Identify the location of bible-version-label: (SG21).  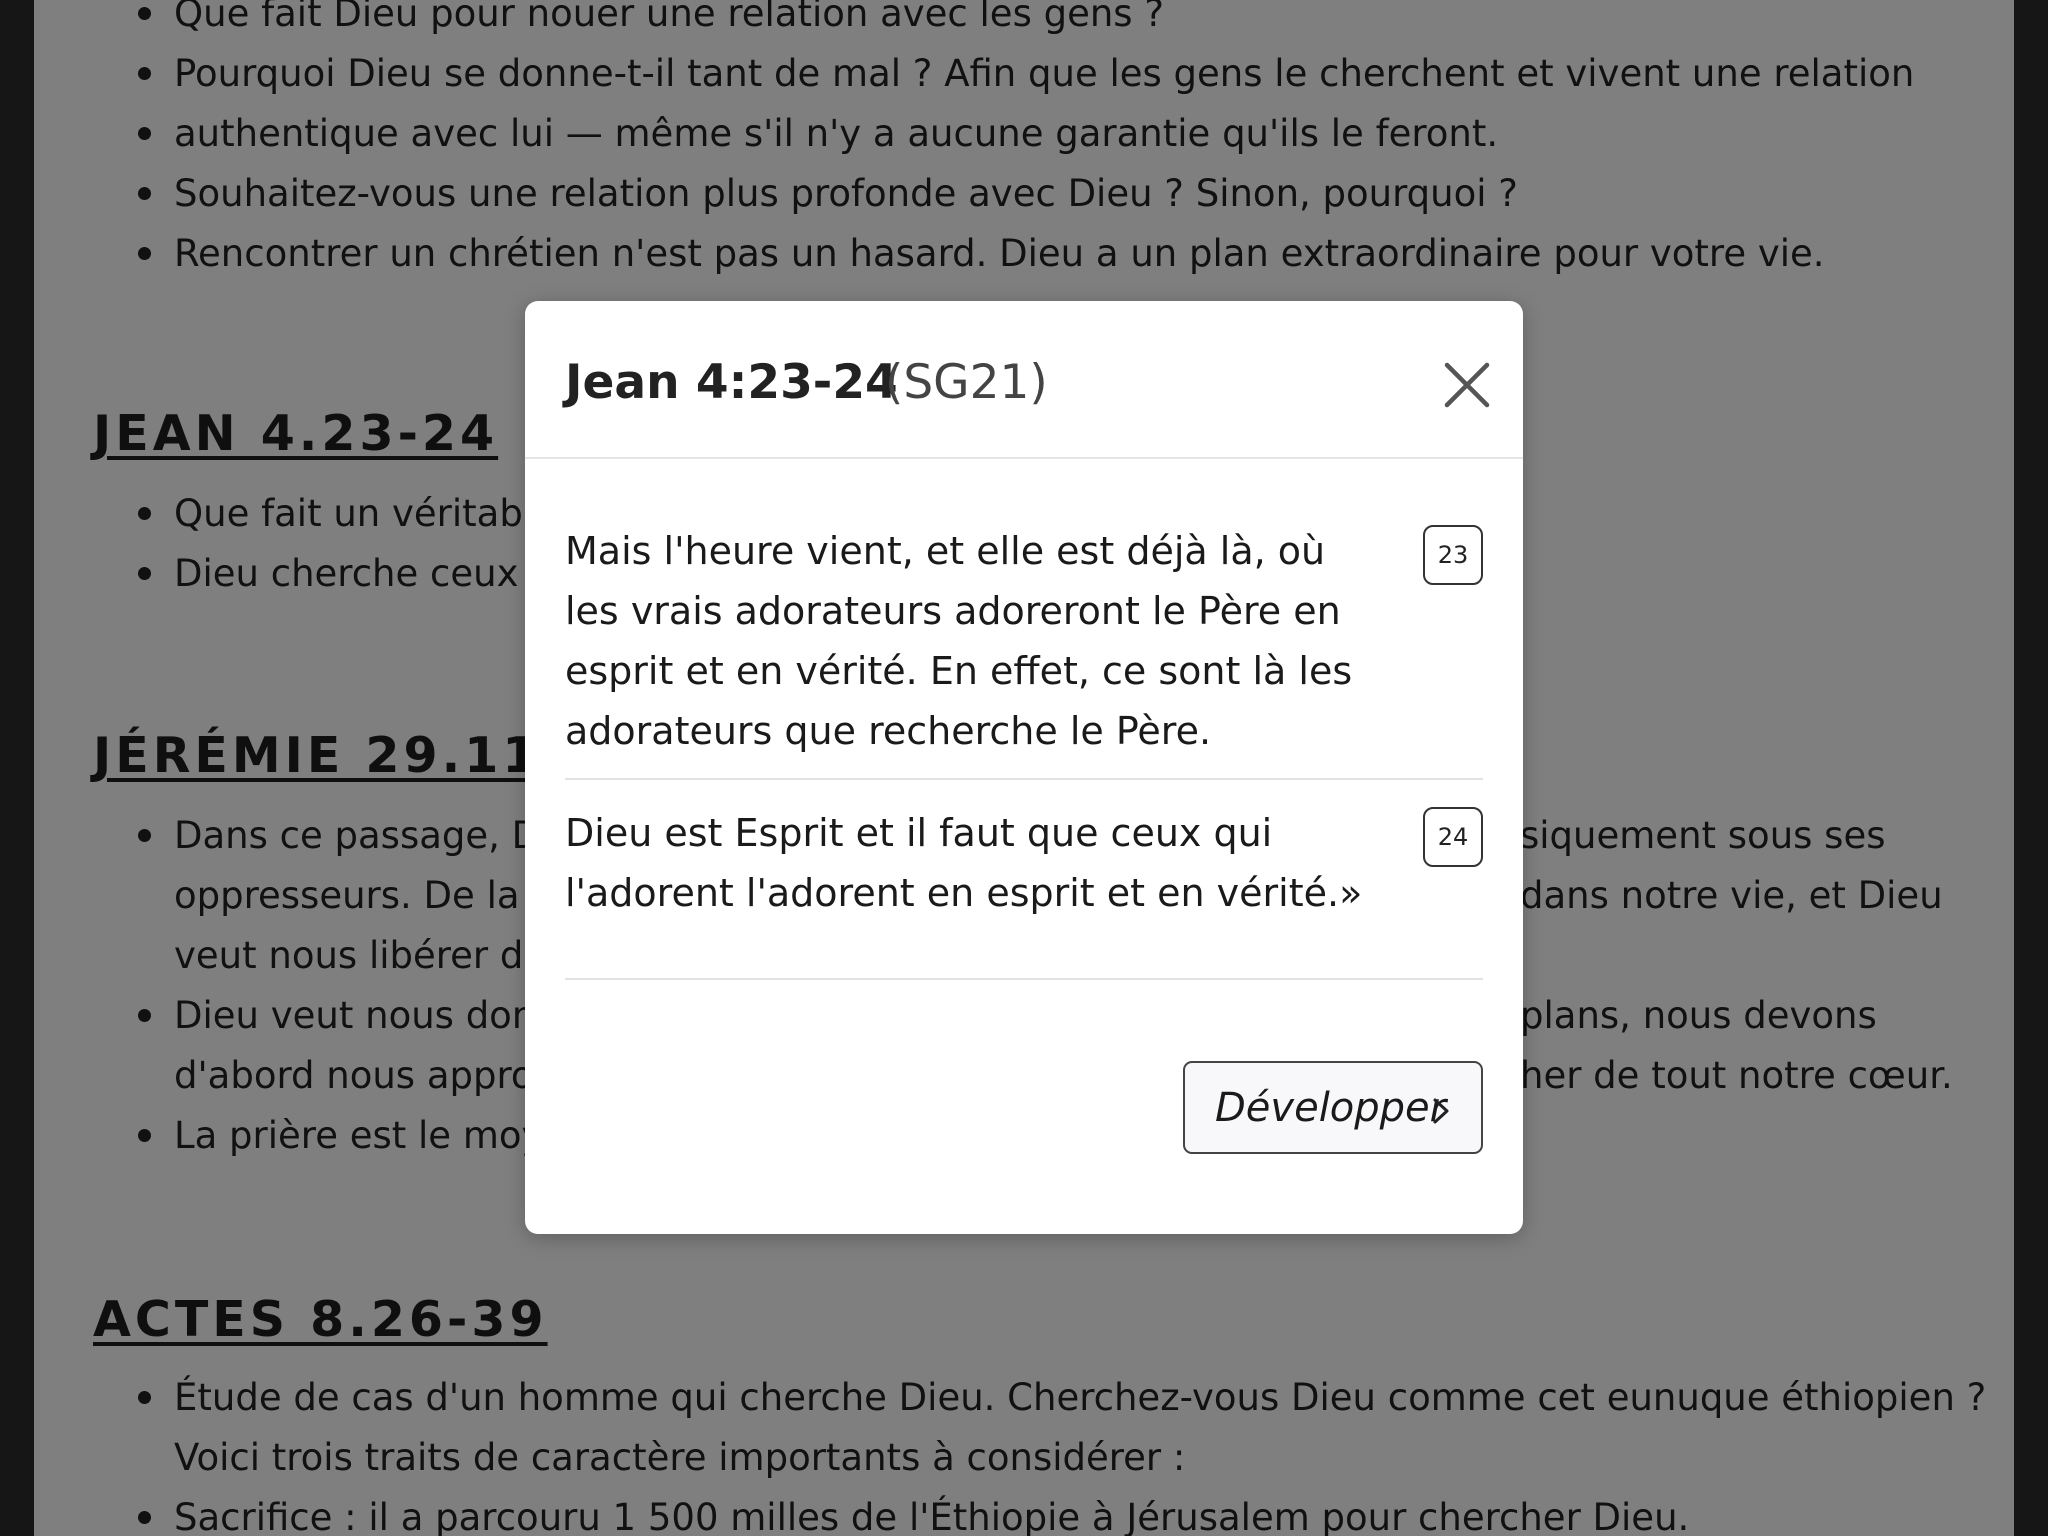
(966, 382).